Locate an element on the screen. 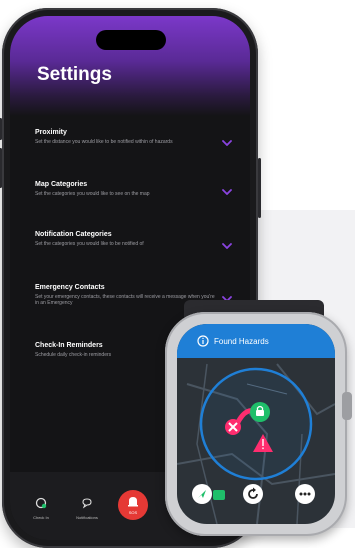 This screenshot has height=548, width=355. info-icon is located at coordinates (203, 341).